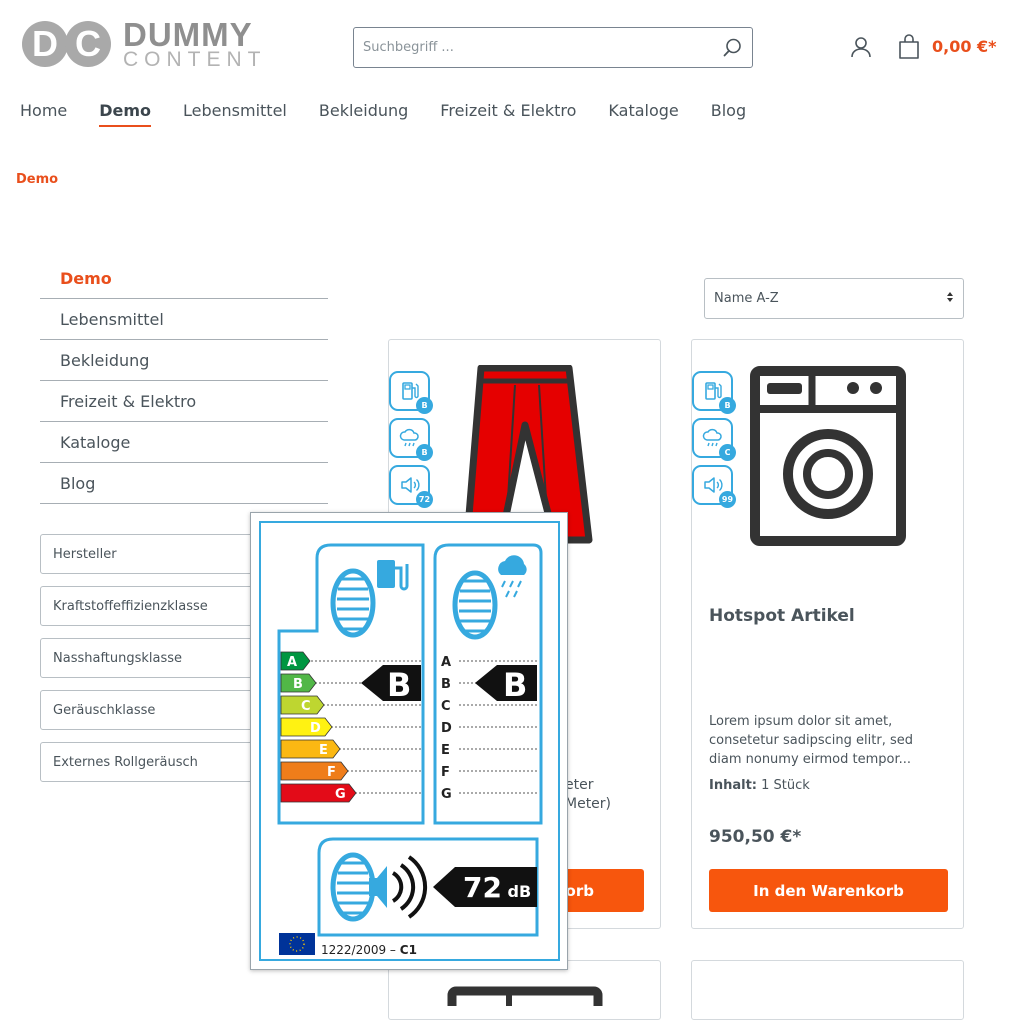  Describe the element at coordinates (964, 46) in the screenshot. I see `cart-total: 0,00 €*` at that location.